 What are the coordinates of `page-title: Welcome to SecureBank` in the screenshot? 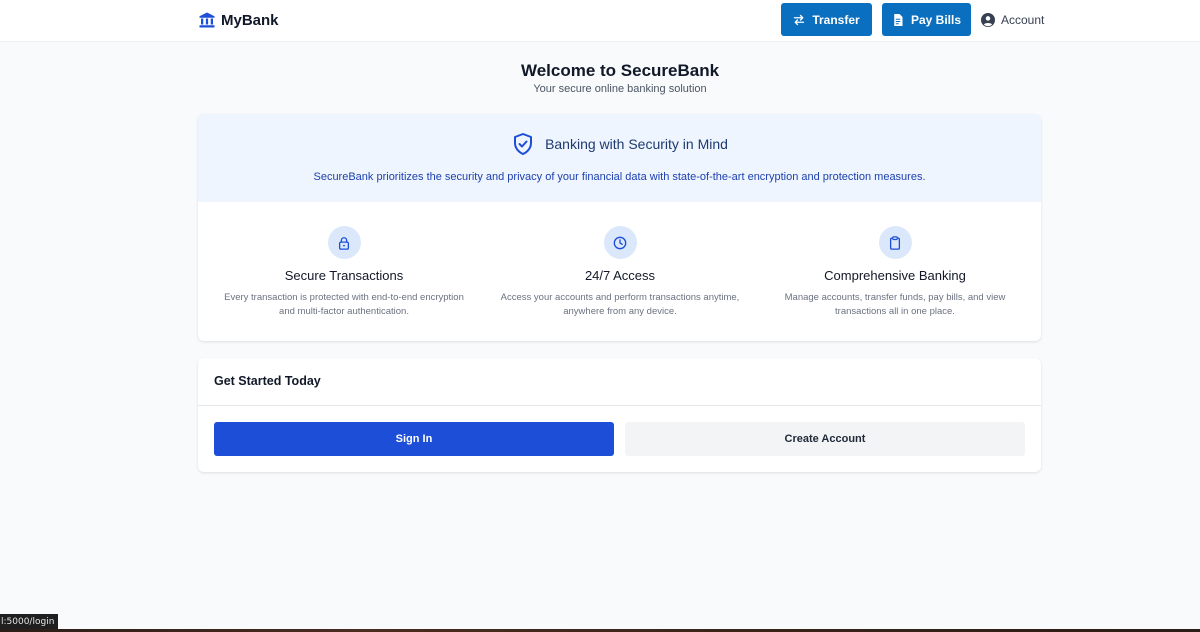 It's located at (620, 70).